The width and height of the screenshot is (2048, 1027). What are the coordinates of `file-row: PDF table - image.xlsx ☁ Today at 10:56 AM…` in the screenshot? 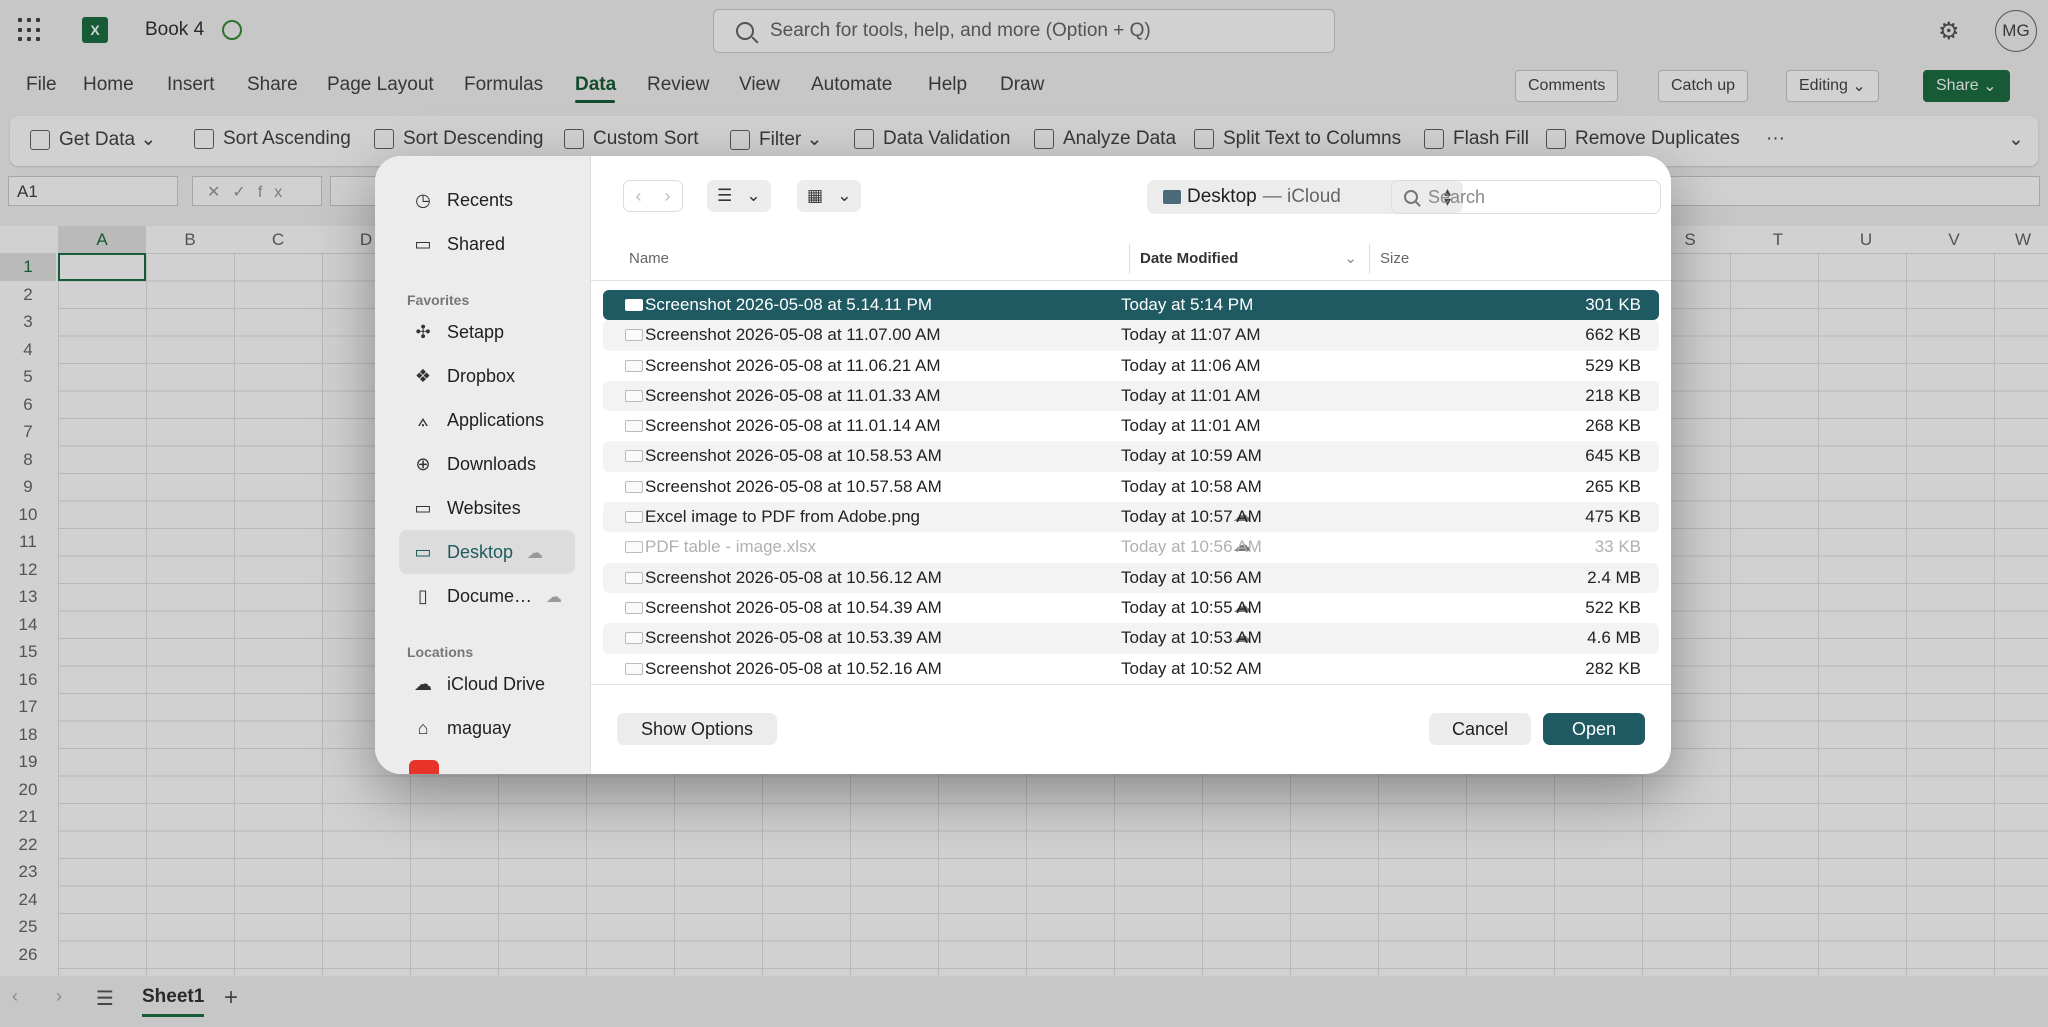 It's located at (1131, 547).